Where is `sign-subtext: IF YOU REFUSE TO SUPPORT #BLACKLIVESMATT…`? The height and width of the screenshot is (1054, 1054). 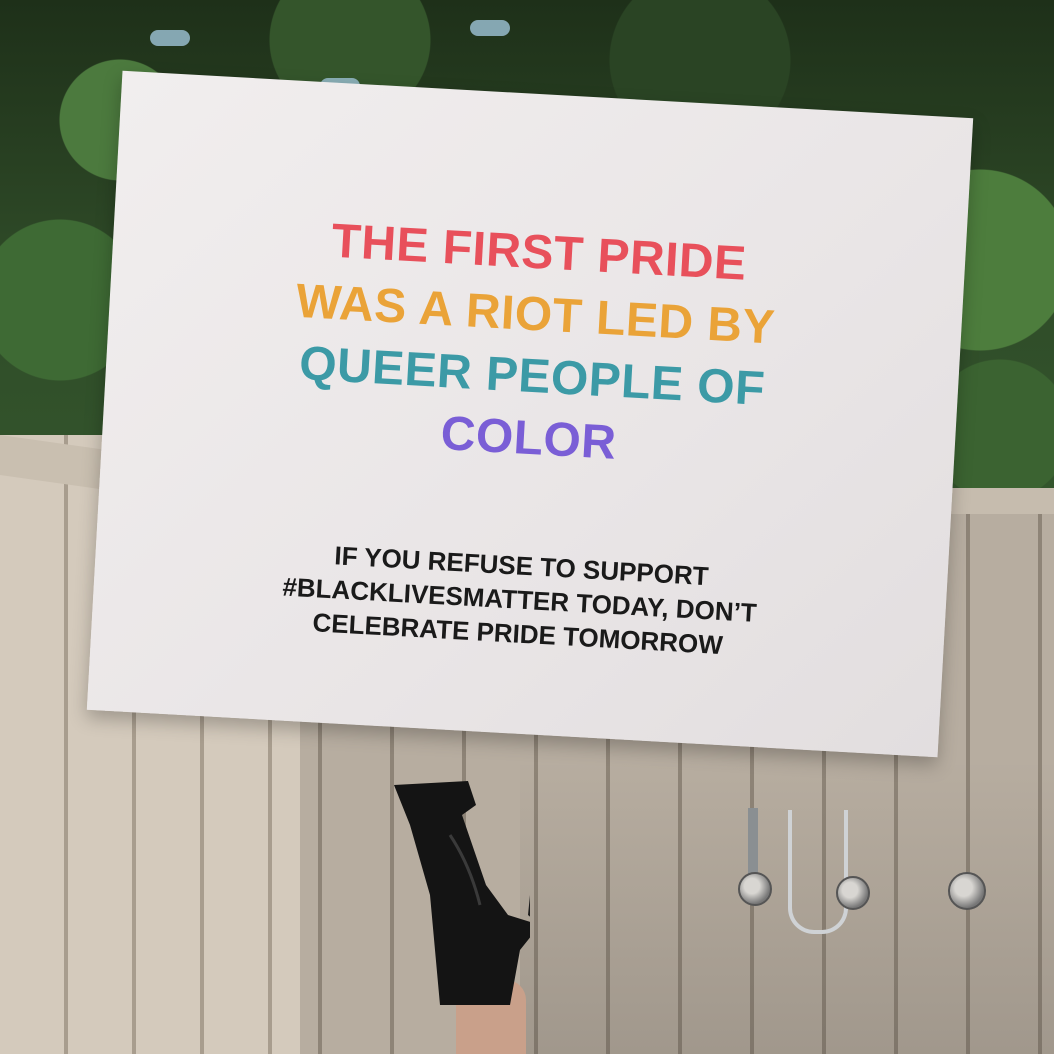 sign-subtext: IF YOU REFUSE TO SUPPORT #BLACKLIVESMATT… is located at coordinates (519, 599).